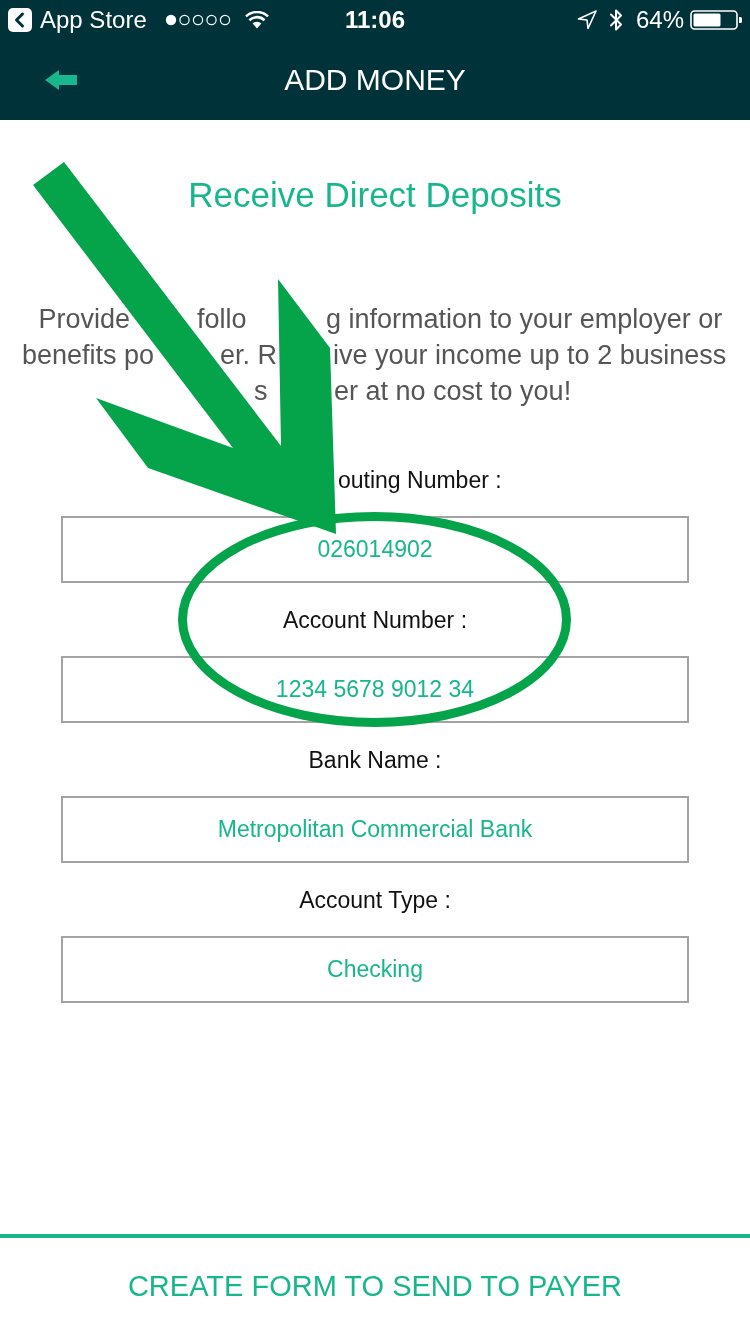 The height and width of the screenshot is (1334, 750). Describe the element at coordinates (77, 20) in the screenshot. I see `back-to-app-link: App Store` at that location.